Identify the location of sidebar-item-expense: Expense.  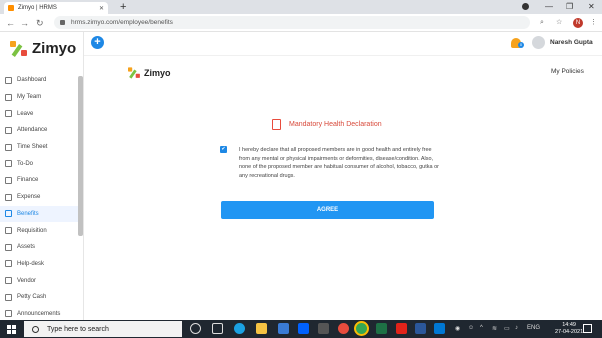
(39, 197).